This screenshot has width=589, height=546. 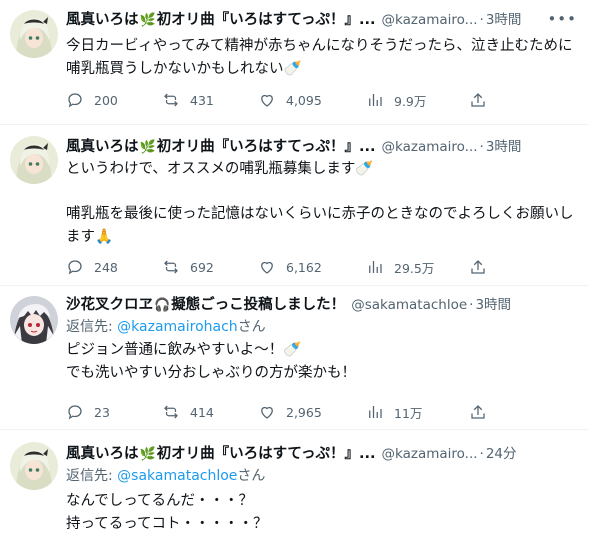 I want to click on tweet-actions: 248 692 6,162 29.5万, so click(x=321, y=267).